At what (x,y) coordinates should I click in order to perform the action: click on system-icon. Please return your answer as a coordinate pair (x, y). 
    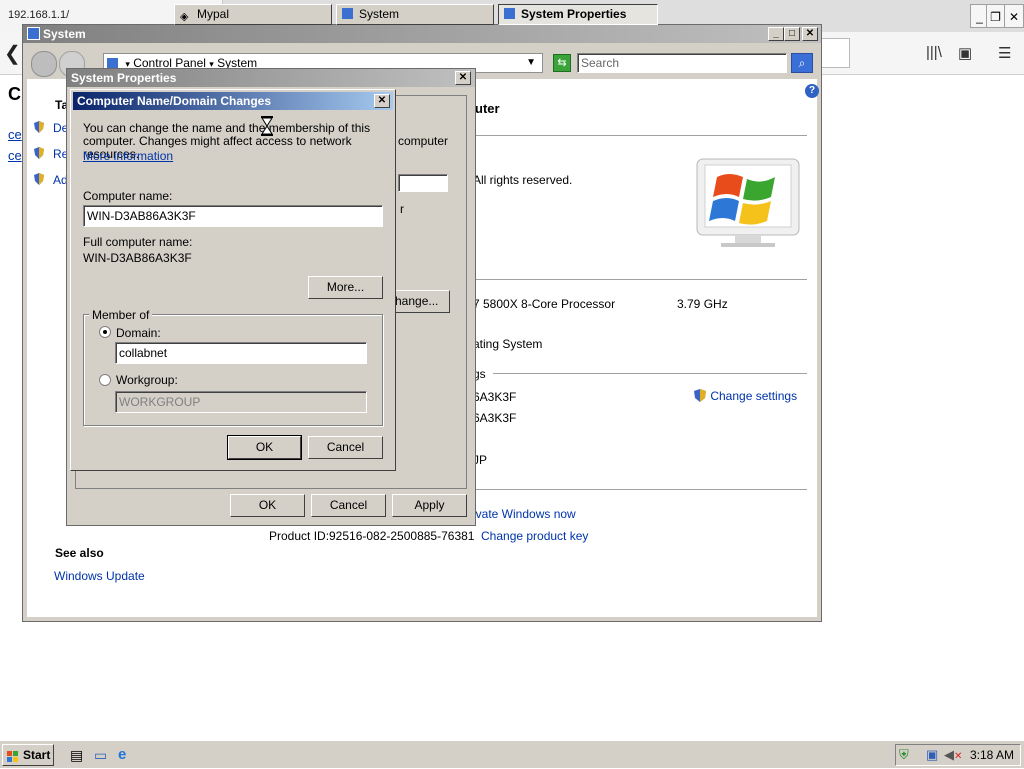
    Looking at the image, I should click on (347, 13).